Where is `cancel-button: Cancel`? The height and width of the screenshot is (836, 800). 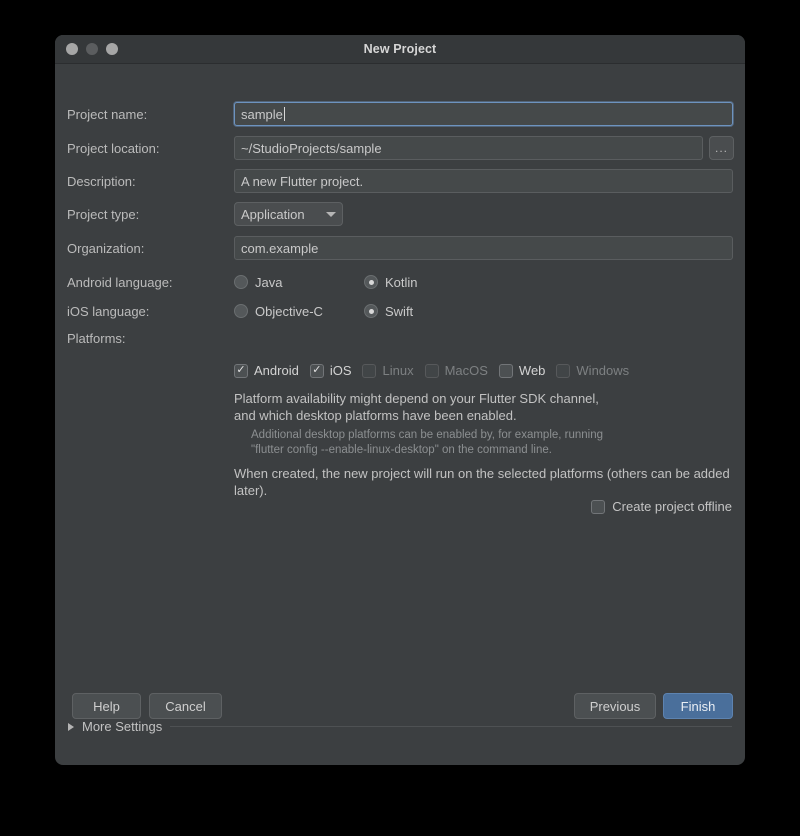
cancel-button: Cancel is located at coordinates (185, 706).